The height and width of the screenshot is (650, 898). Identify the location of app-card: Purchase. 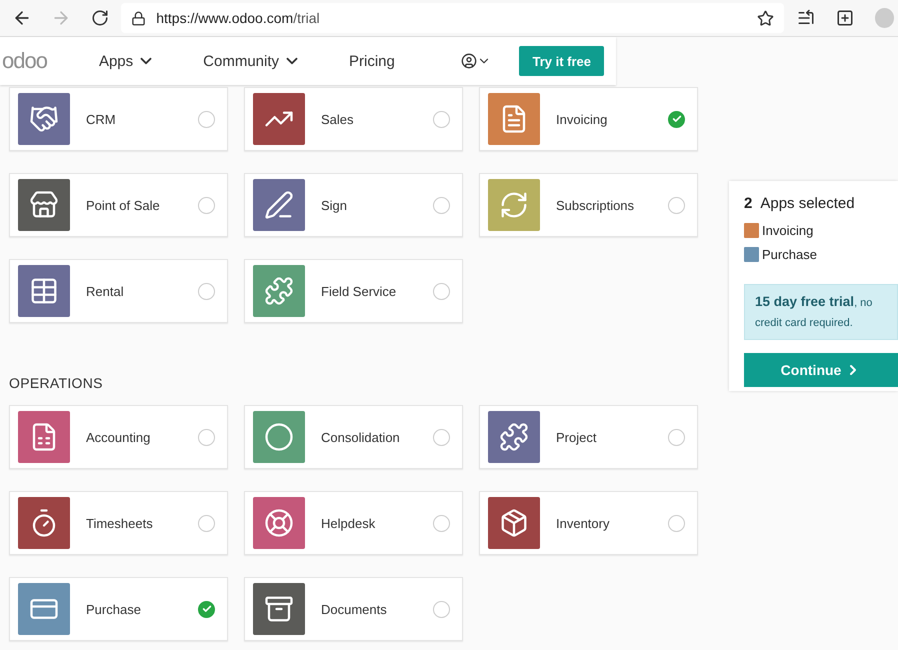
(118, 609).